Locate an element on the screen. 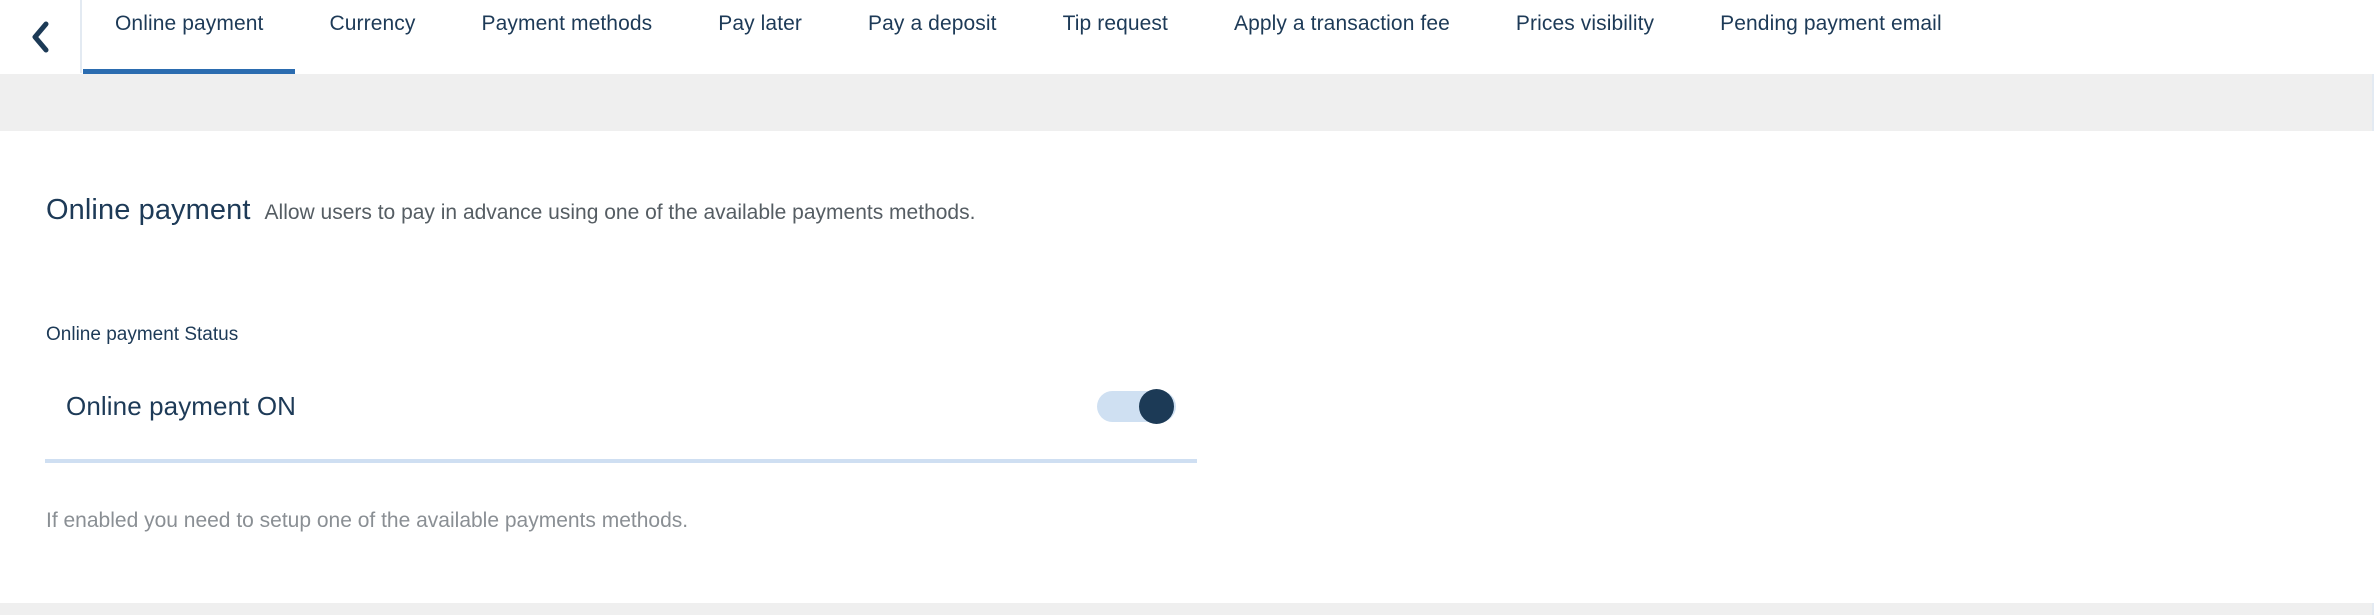 The height and width of the screenshot is (615, 2374). tab-tip-request: Tip request is located at coordinates (1115, 37).